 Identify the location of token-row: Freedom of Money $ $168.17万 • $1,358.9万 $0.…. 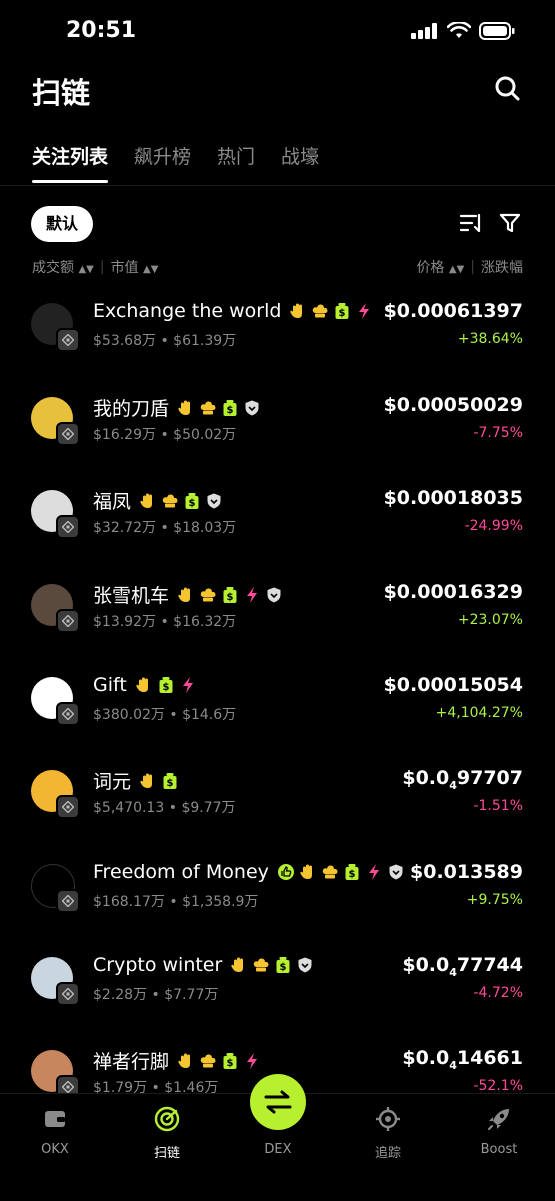
(277, 896).